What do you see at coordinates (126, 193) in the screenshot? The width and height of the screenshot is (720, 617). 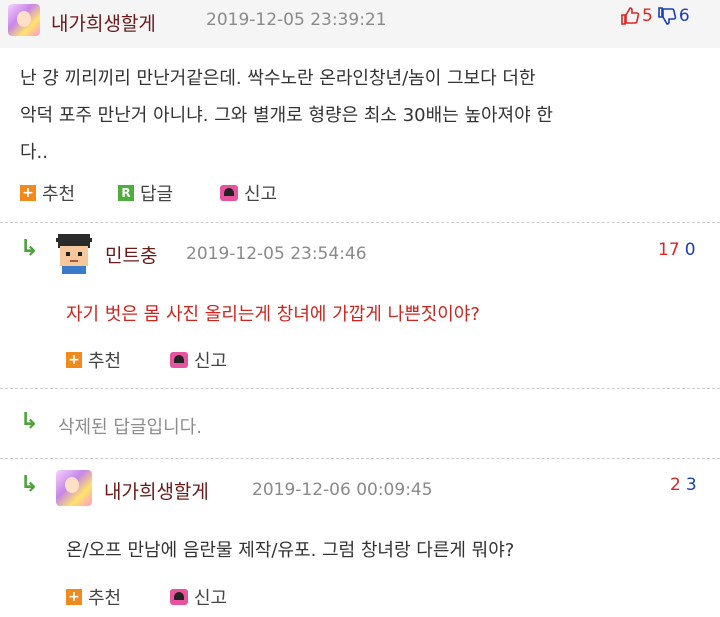 I see `reply-r-icon: R` at bounding box center [126, 193].